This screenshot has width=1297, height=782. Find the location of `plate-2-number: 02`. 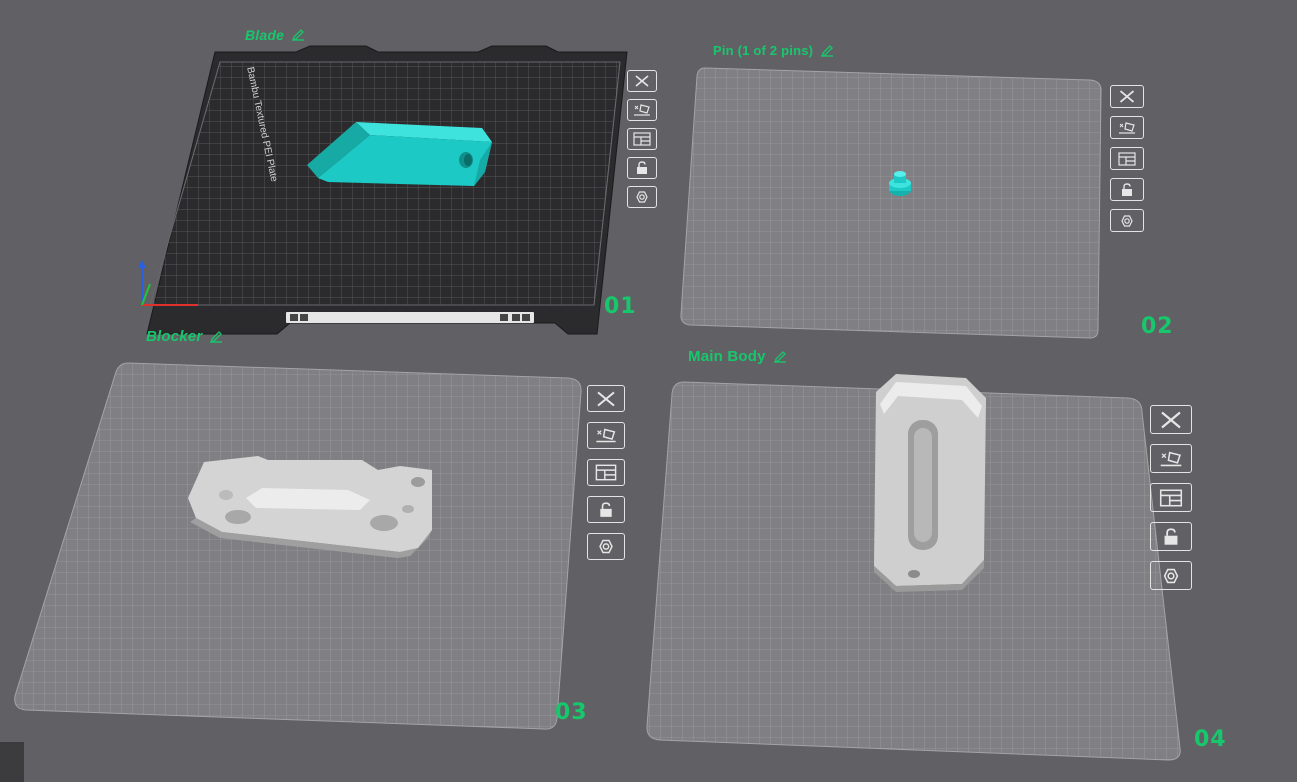

plate-2-number: 02 is located at coordinates (1157, 326).